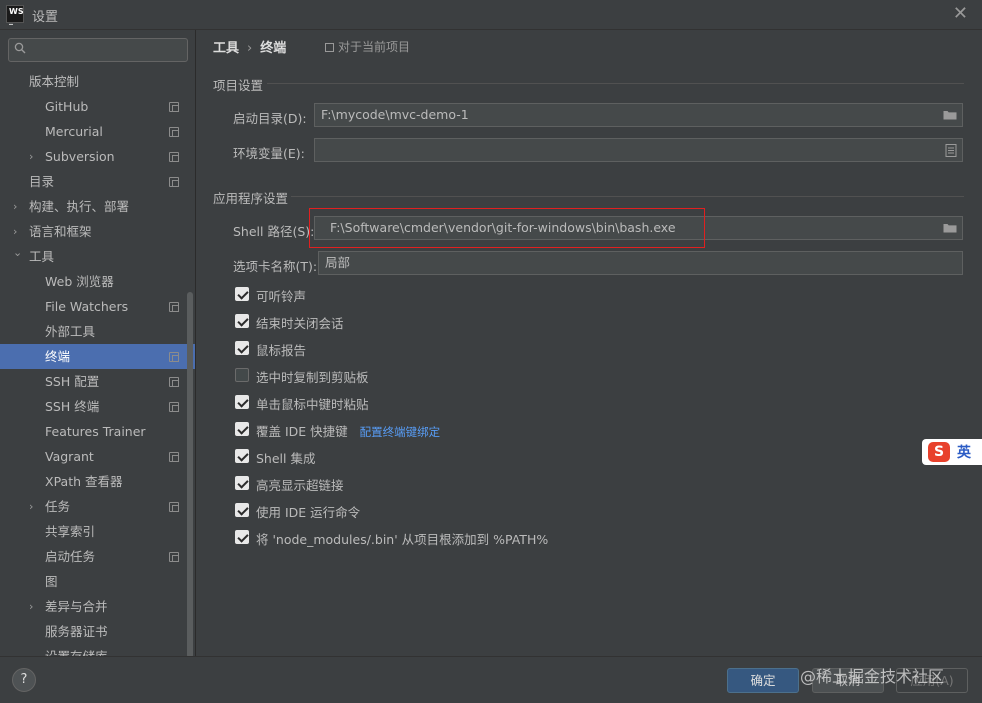 This screenshot has width=982, height=703. I want to click on sidebar-item: 设置存储库, so click(97, 650).